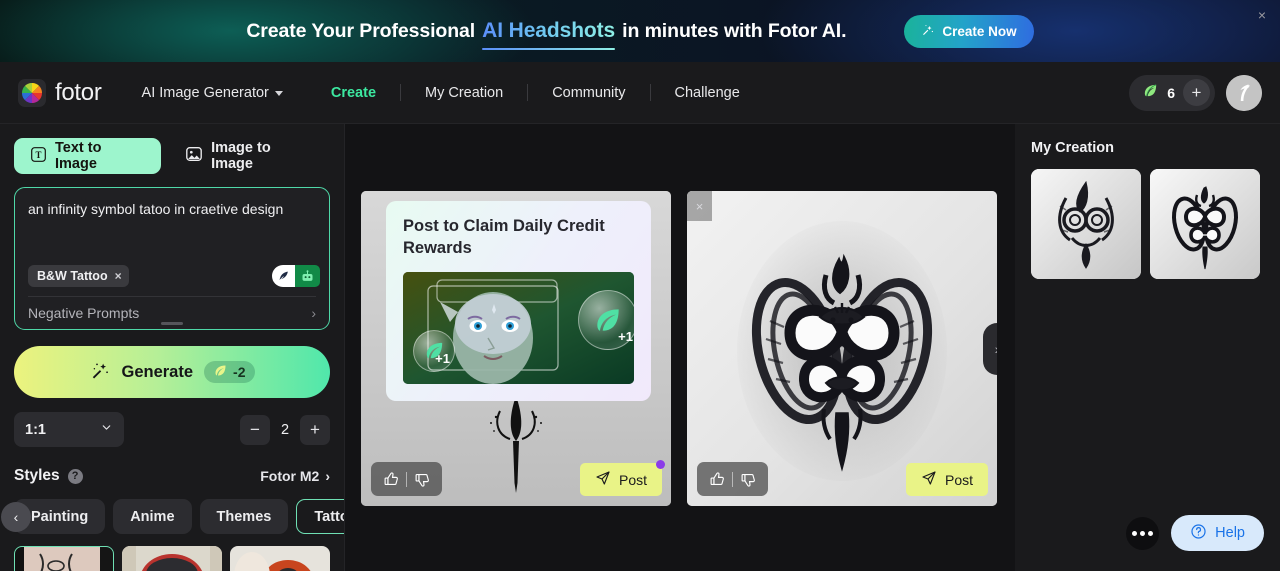  What do you see at coordinates (1198, 533) in the screenshot?
I see `question-circle-icon` at bounding box center [1198, 533].